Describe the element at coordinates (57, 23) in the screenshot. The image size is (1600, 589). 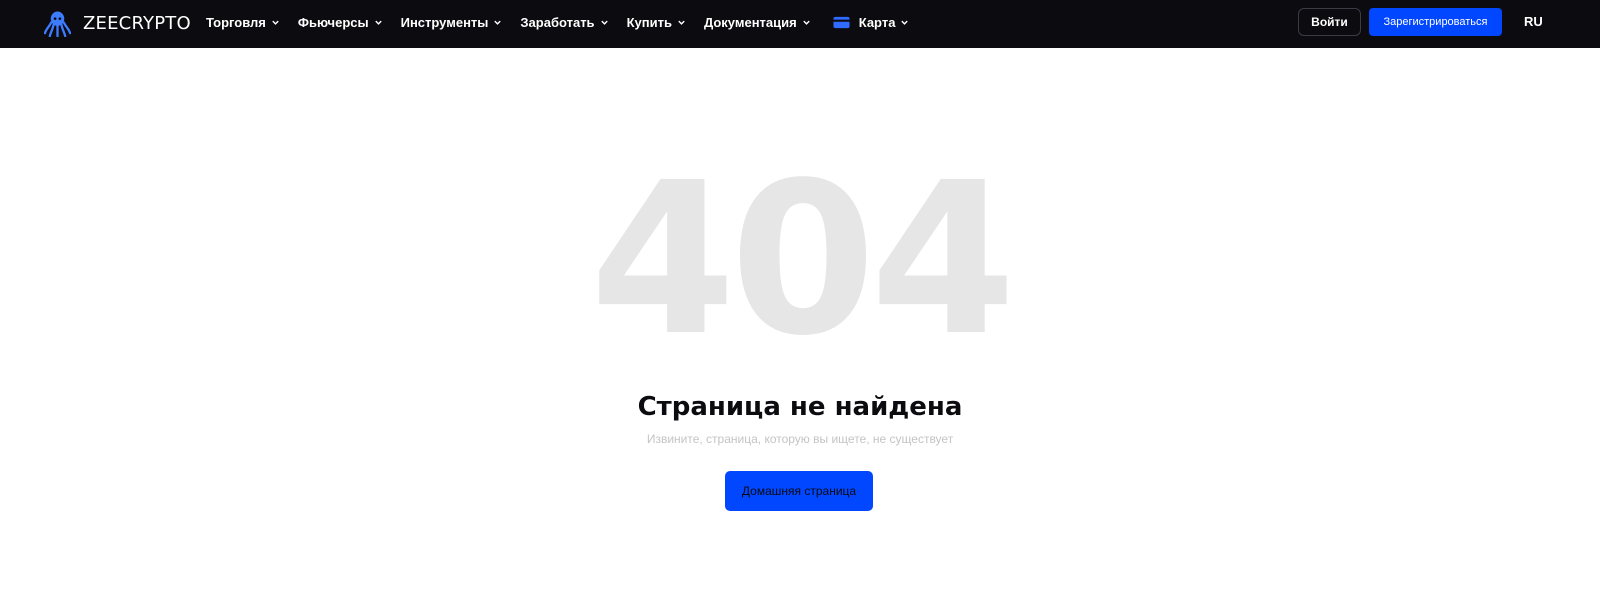
I see `octopus-logo-icon` at that location.